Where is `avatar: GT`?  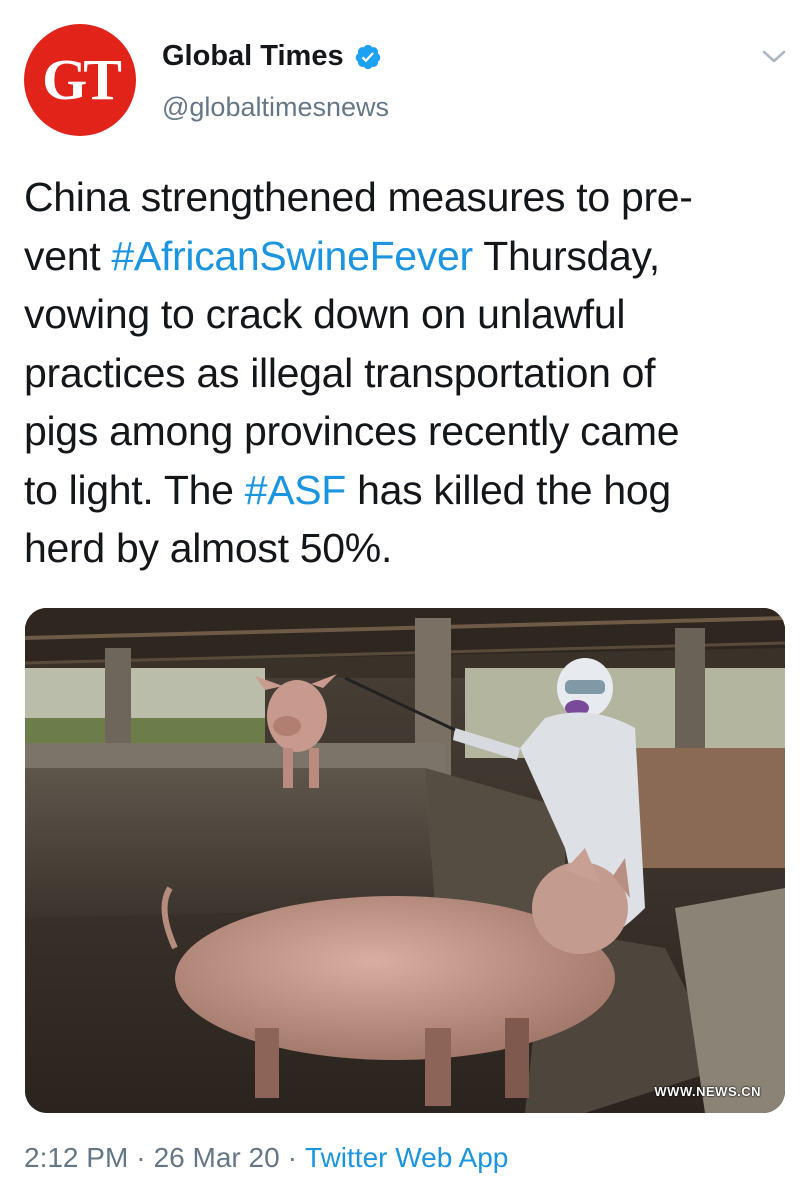 avatar: GT is located at coordinates (80, 80).